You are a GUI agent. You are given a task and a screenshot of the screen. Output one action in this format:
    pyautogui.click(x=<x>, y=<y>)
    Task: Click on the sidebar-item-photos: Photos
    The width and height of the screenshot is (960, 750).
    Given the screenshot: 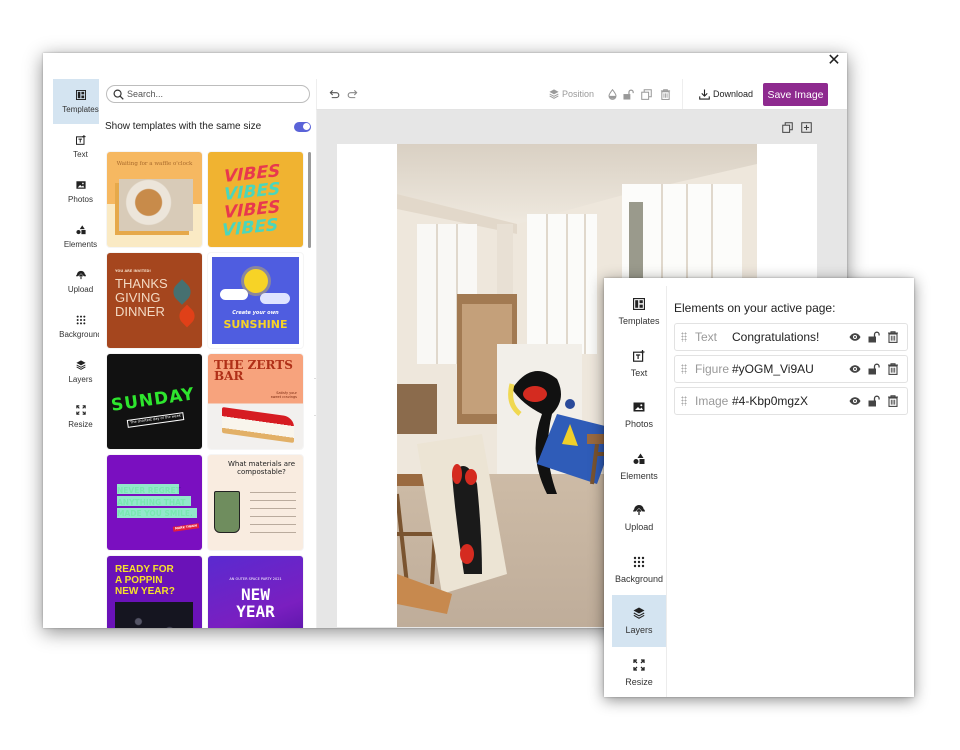 What is the action you would take?
    pyautogui.click(x=639, y=415)
    